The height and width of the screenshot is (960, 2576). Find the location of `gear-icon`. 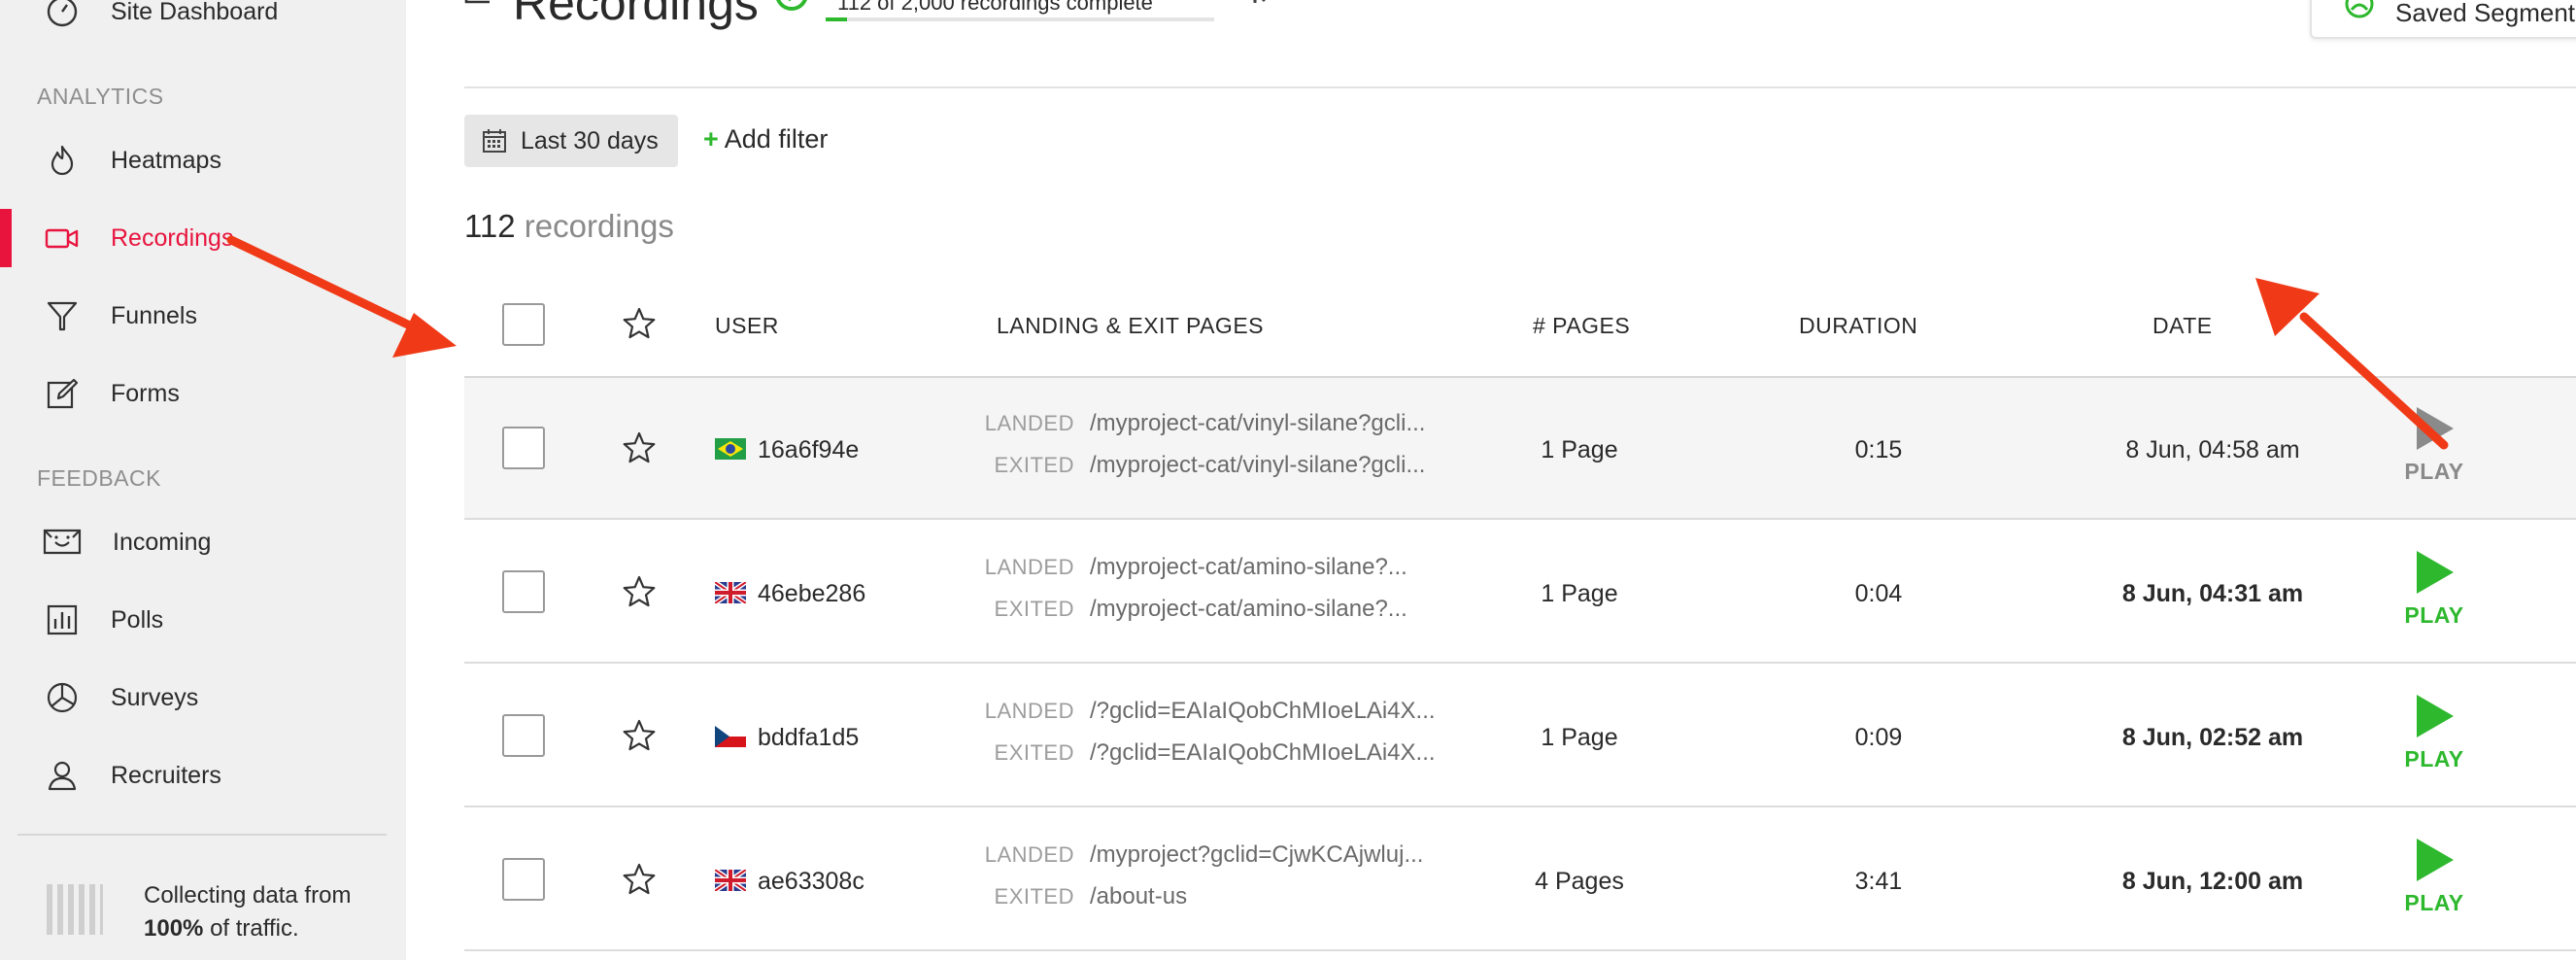

gear-icon is located at coordinates (1255, 12).